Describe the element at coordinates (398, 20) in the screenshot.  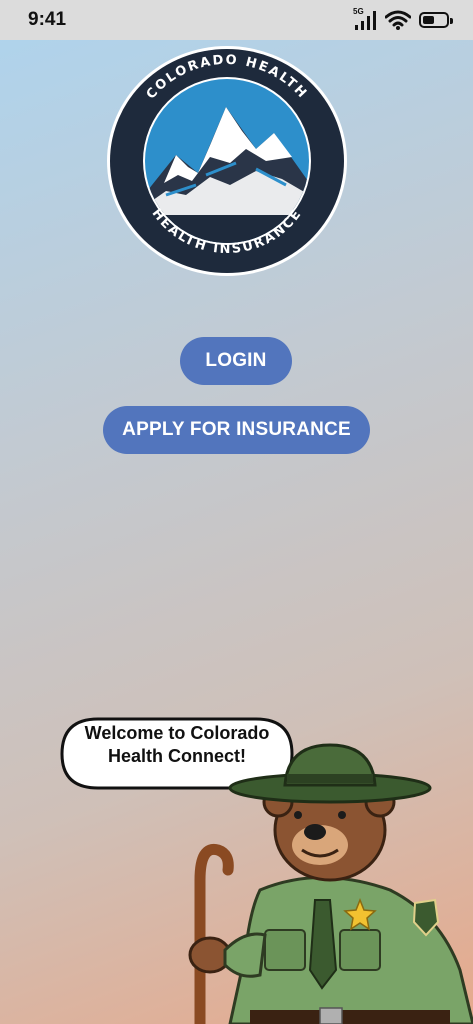
I see `wifi-icon` at that location.